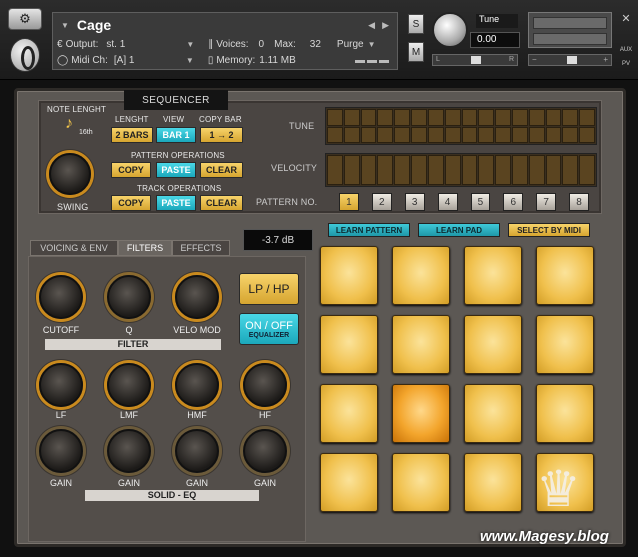 This screenshot has height=557, width=638. Describe the element at coordinates (546, 202) in the screenshot. I see `pattern-button-7: 7` at that location.